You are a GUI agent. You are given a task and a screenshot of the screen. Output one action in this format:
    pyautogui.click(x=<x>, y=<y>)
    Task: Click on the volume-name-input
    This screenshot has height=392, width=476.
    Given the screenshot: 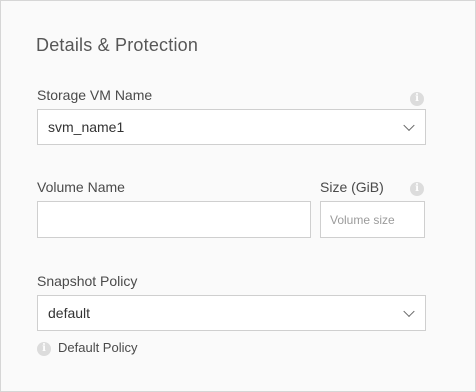 What is the action you would take?
    pyautogui.click(x=174, y=219)
    